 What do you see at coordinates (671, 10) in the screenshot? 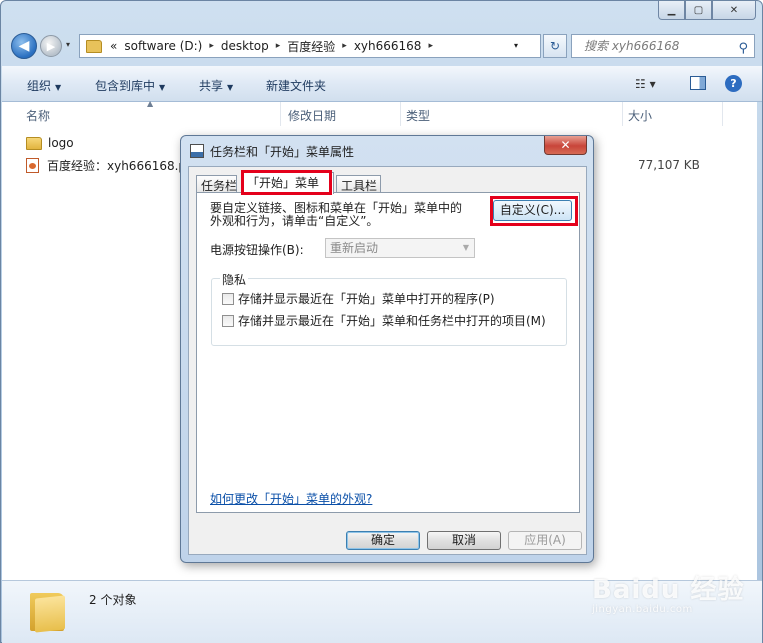
I see `minimize-button: ▁` at bounding box center [671, 10].